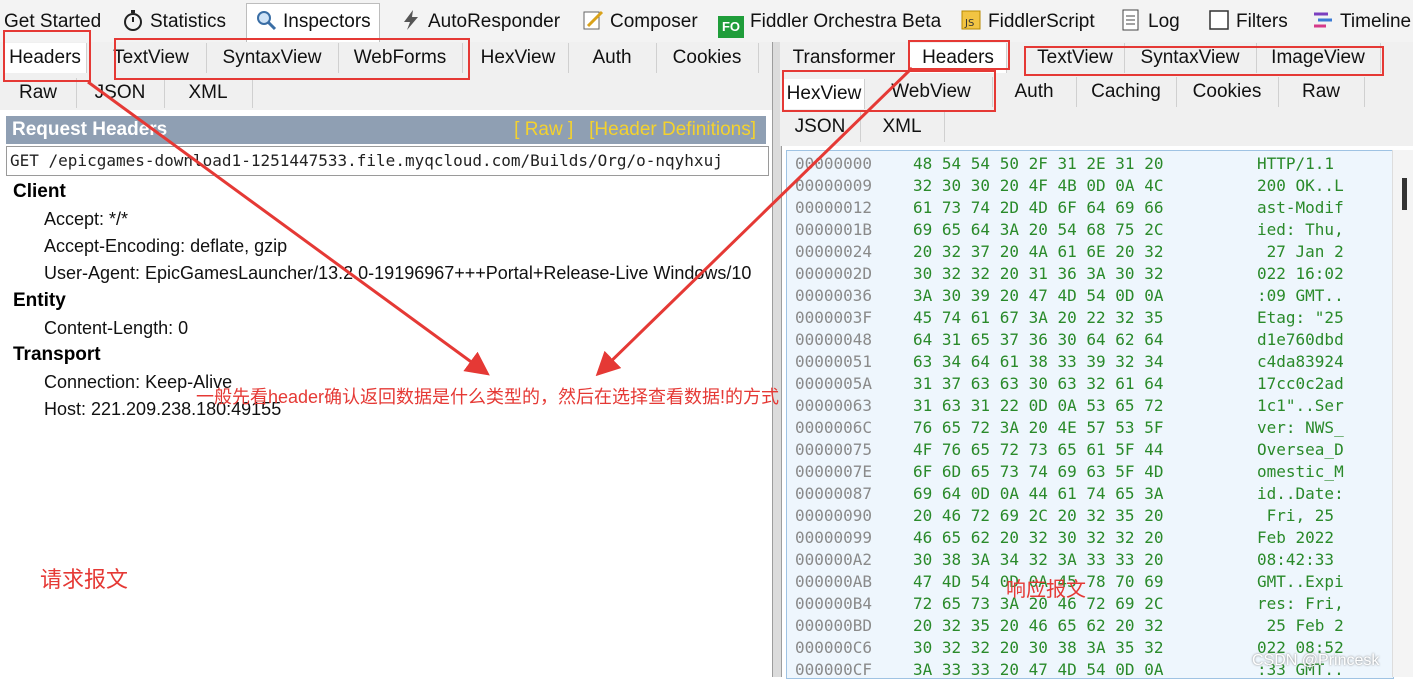  Describe the element at coordinates (754, 221) in the screenshot. I see `arrow-from-response-headers` at that location.